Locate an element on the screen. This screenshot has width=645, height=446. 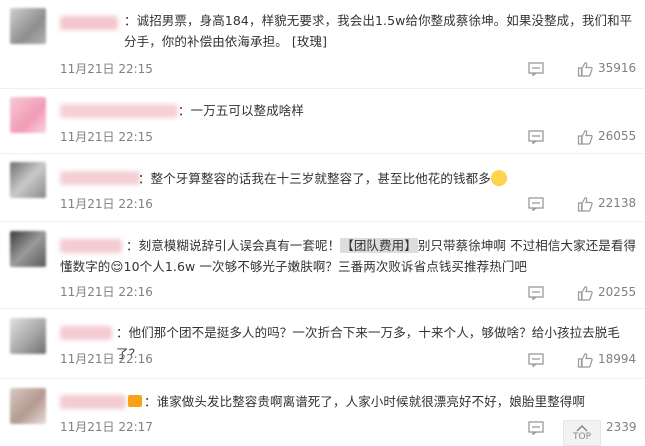
back-to-top-button: TOP is located at coordinates (582, 433).